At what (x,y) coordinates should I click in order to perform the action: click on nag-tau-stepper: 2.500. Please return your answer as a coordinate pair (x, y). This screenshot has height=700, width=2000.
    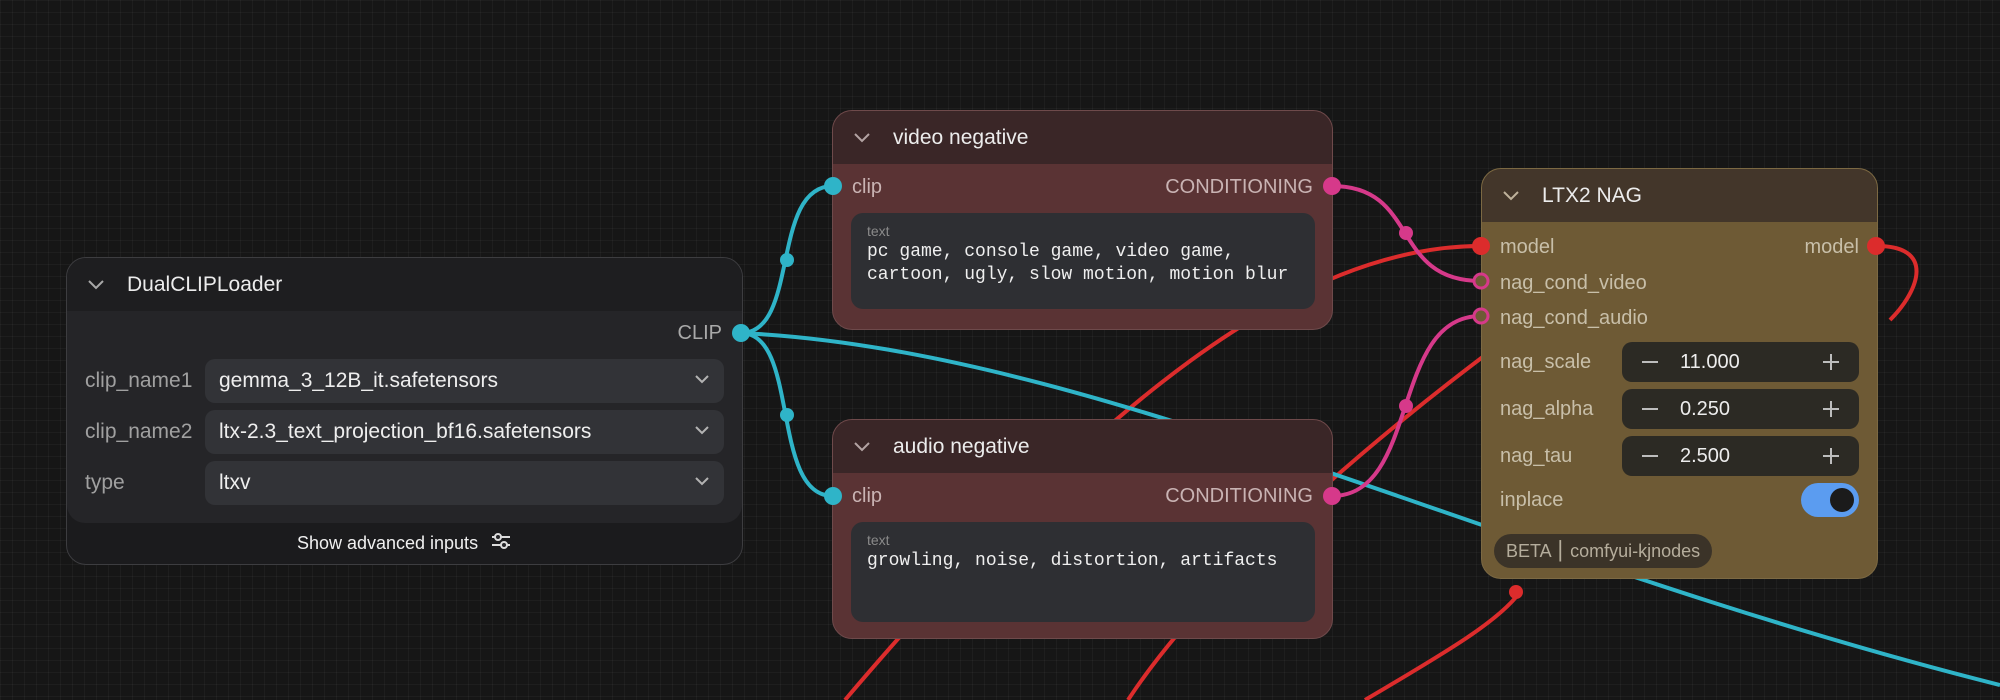
    Looking at the image, I should click on (1740, 456).